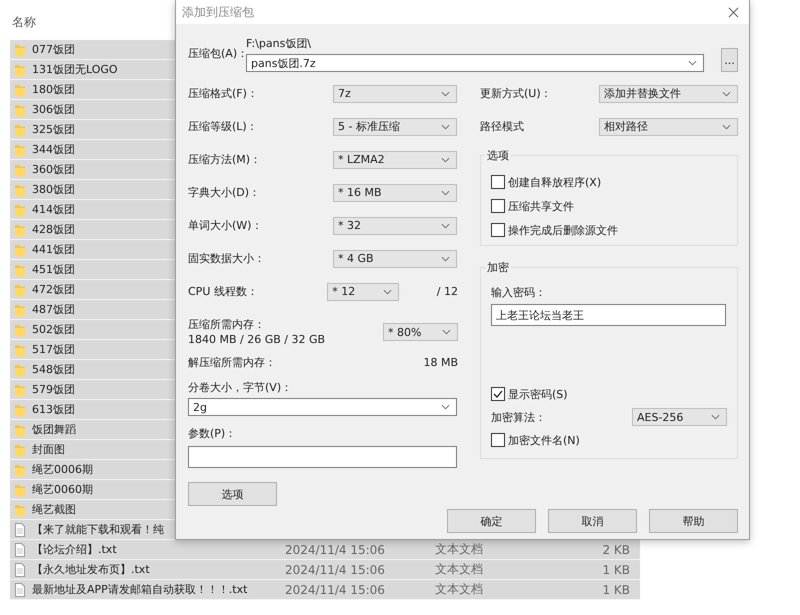 The image size is (800, 615). I want to click on file-name: 131饭团无LOGO, so click(75, 69).